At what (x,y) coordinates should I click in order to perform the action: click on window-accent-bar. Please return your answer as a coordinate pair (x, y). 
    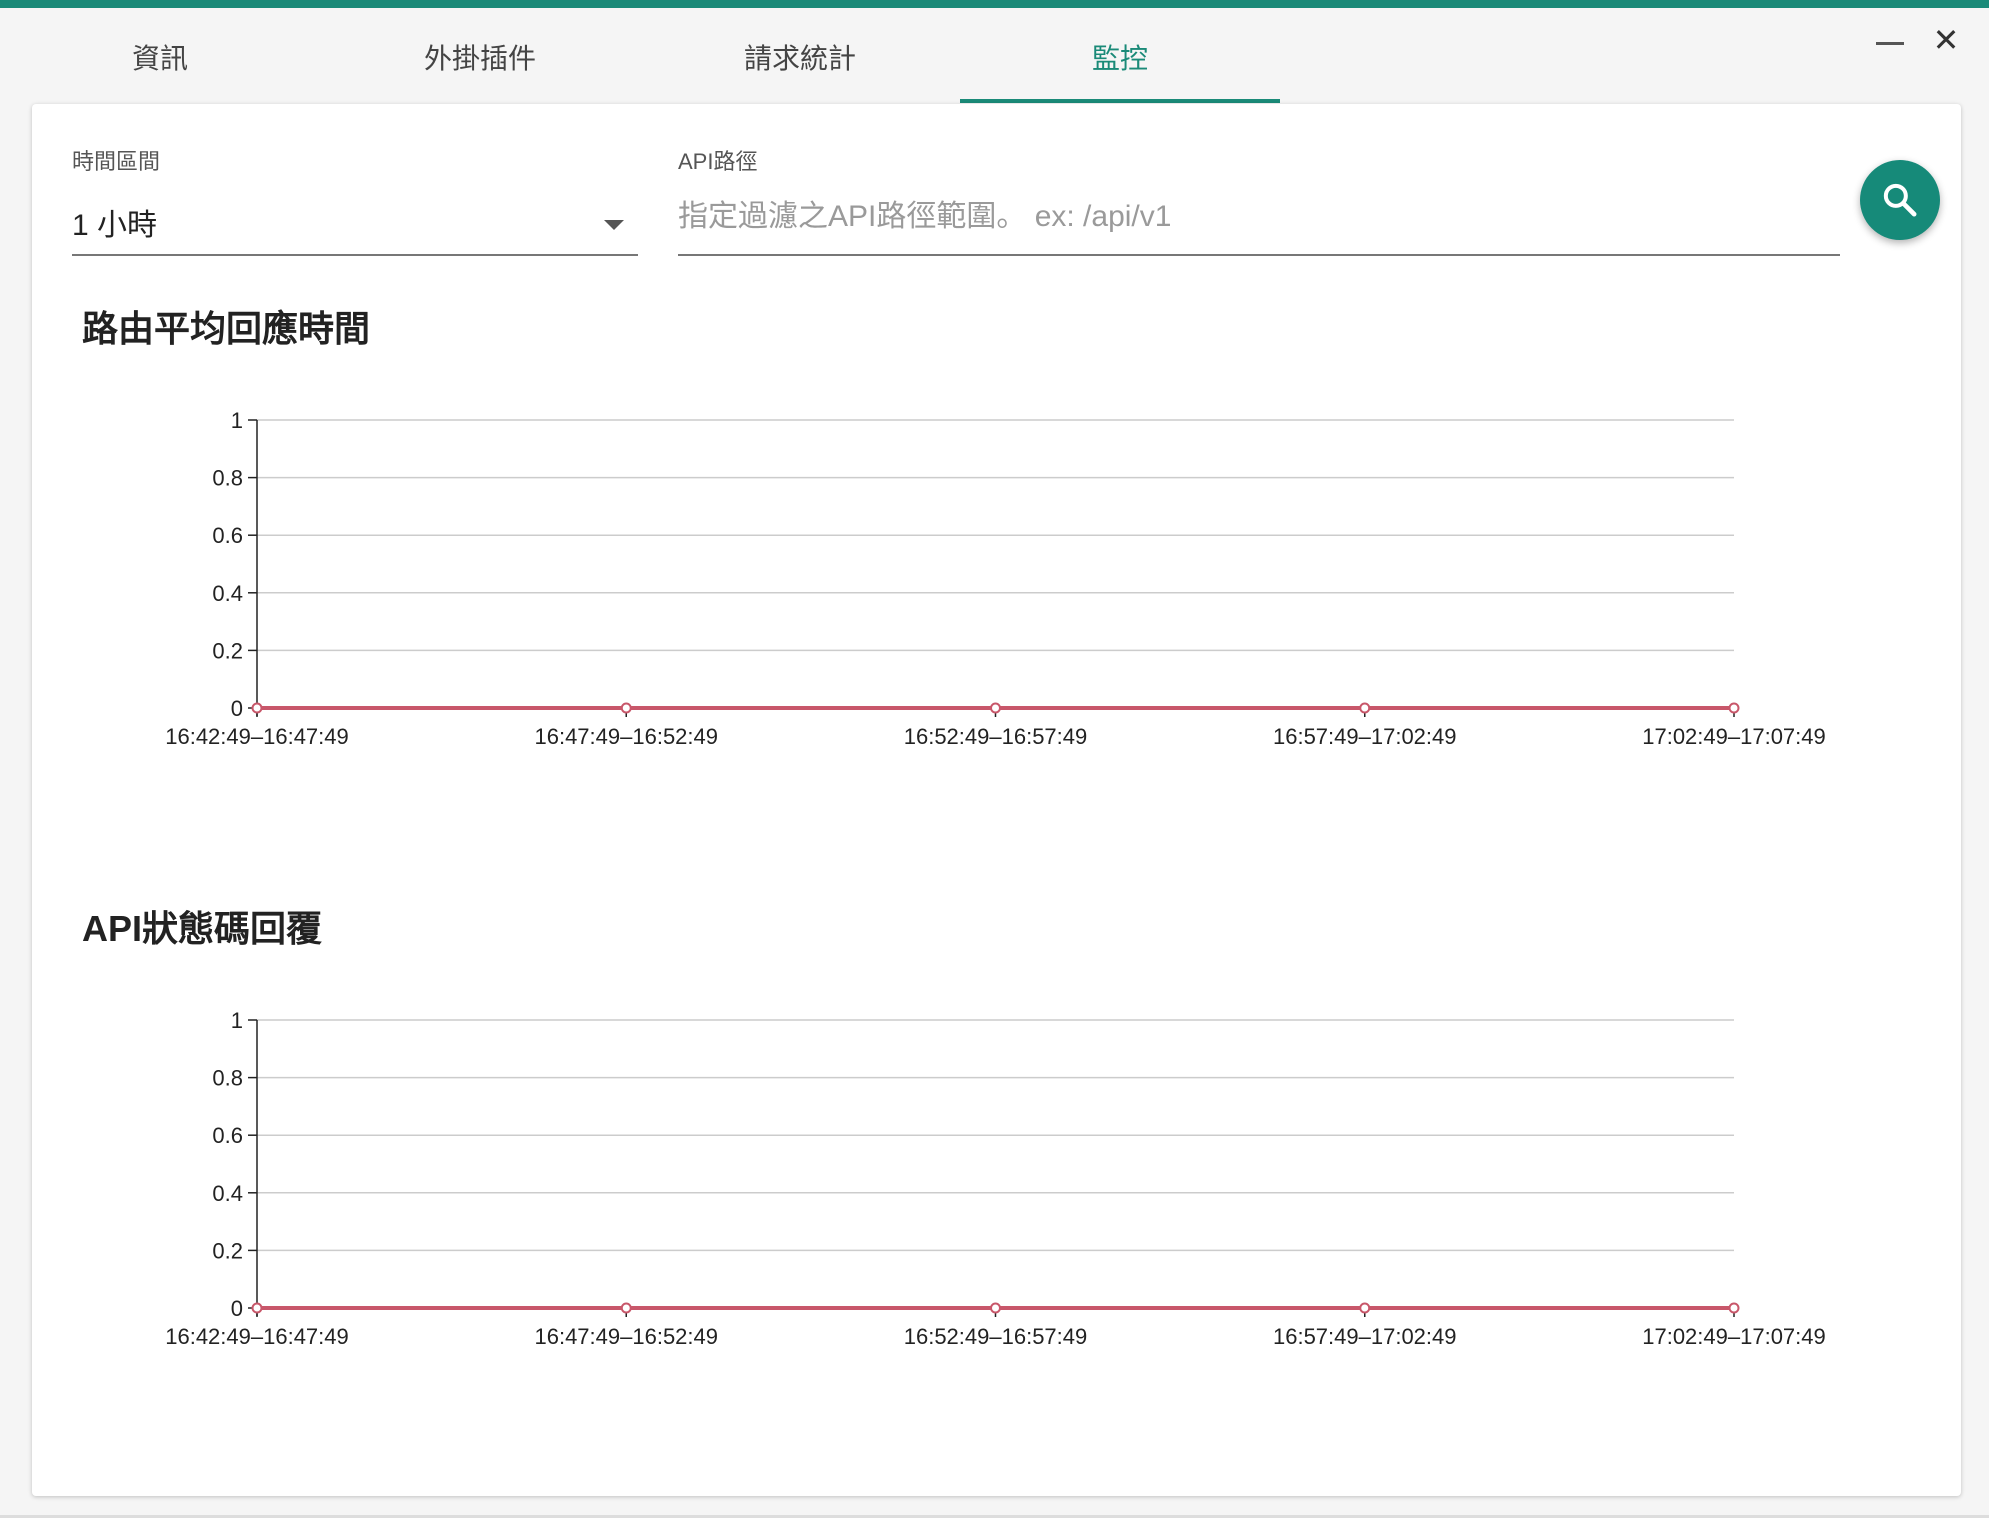
    Looking at the image, I should click on (994, 4).